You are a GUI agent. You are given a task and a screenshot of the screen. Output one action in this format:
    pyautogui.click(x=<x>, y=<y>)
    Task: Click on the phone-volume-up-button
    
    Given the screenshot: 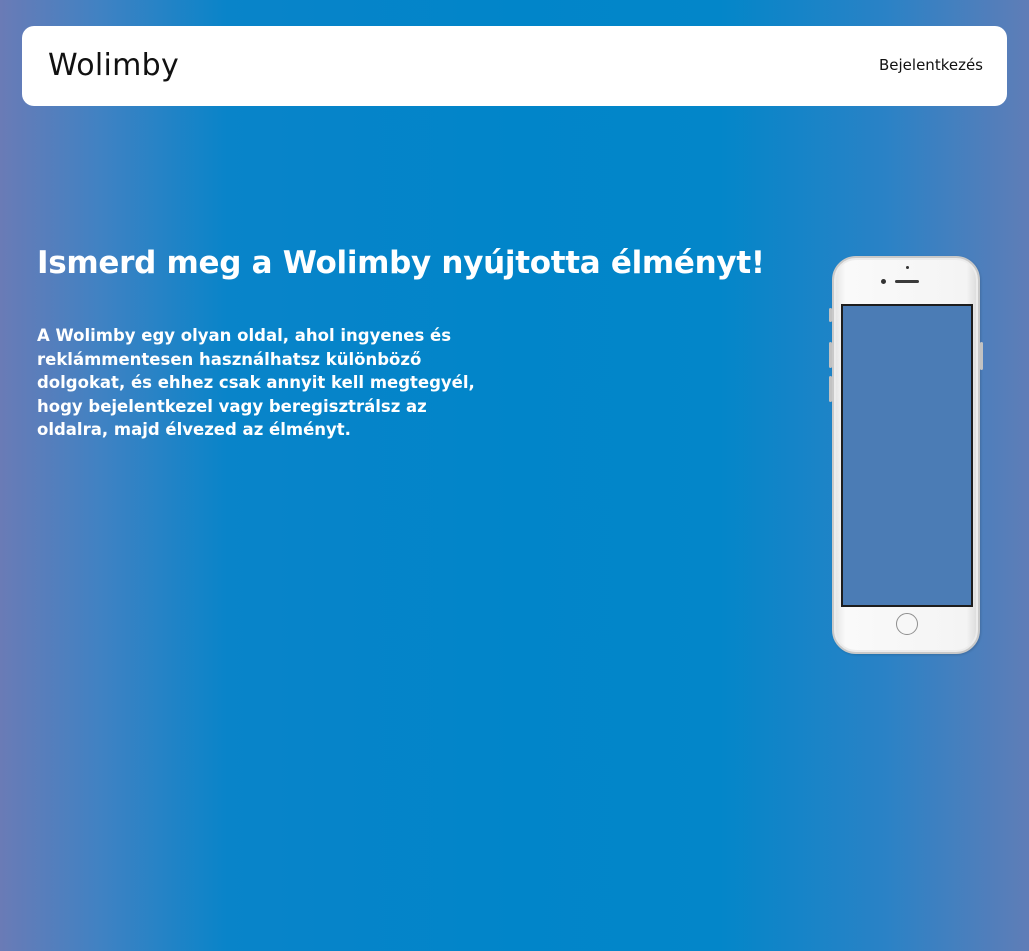 What is the action you would take?
    pyautogui.click(x=830, y=355)
    